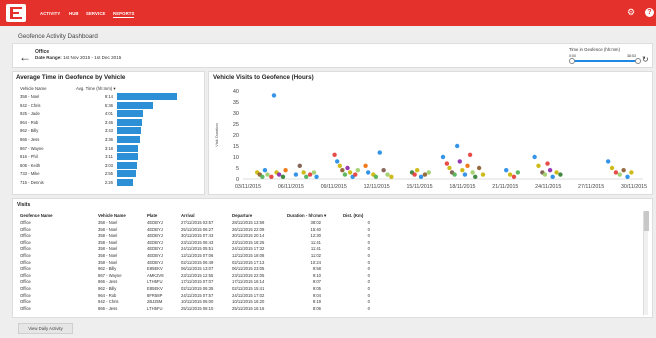 The height and width of the screenshot is (338, 656). Describe the element at coordinates (124, 14) in the screenshot. I see `nav-reports: REPORTS` at that location.